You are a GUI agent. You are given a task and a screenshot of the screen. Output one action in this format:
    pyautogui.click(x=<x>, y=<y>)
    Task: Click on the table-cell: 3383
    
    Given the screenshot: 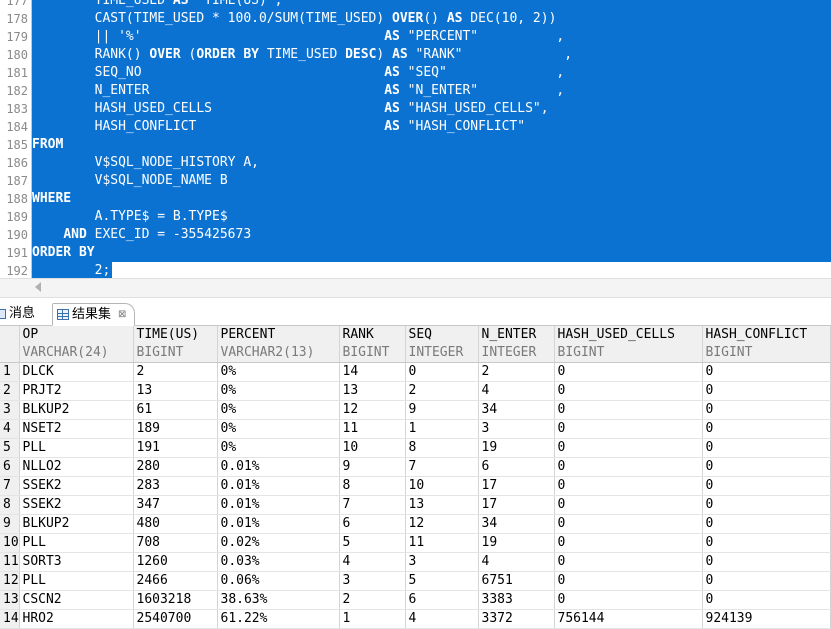 What is the action you would take?
    pyautogui.click(x=516, y=600)
    